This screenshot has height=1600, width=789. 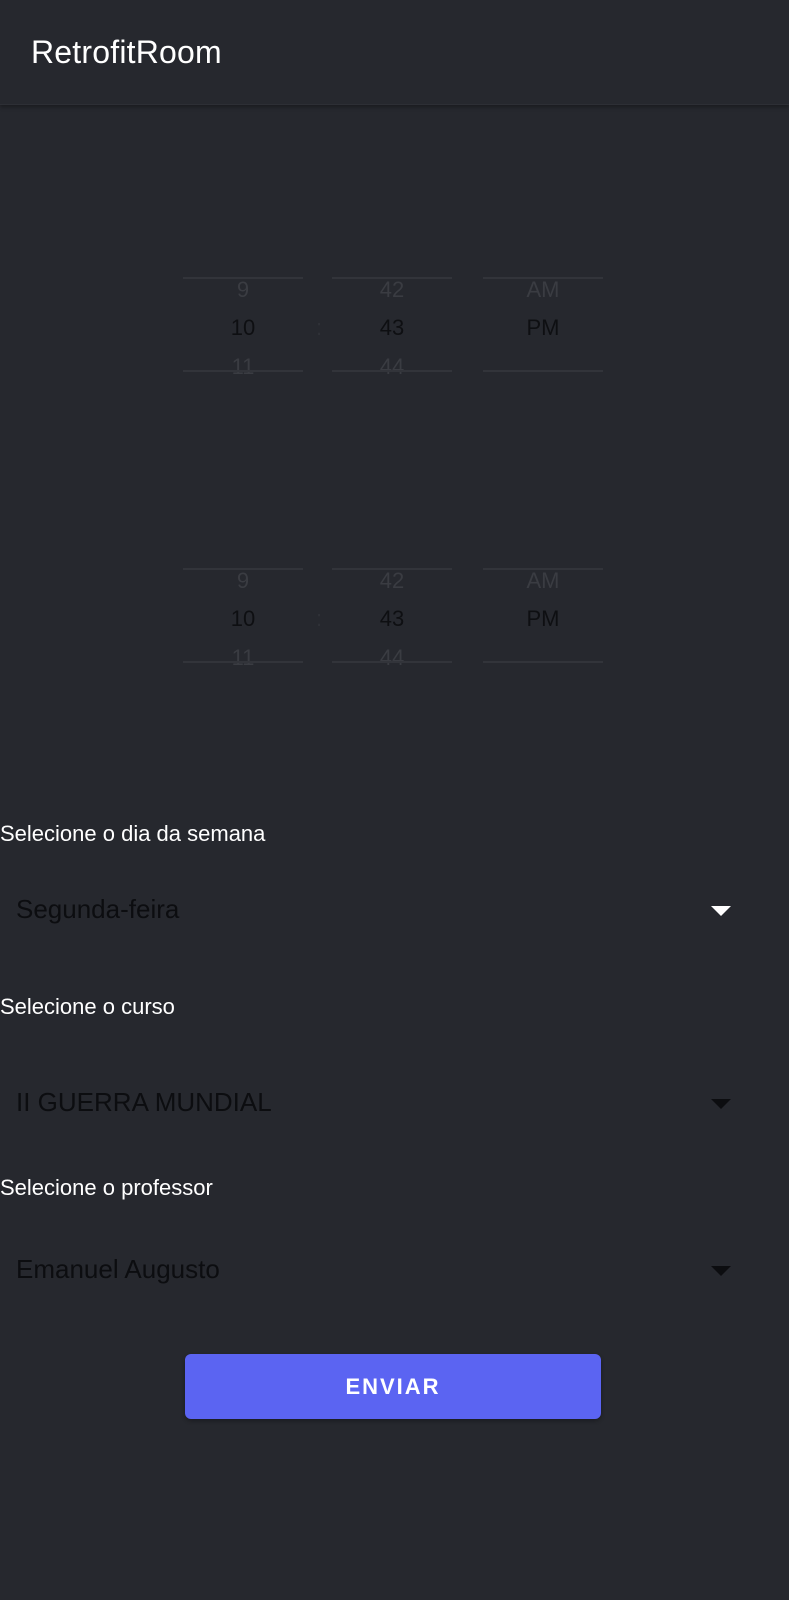 What do you see at coordinates (118, 1269) in the screenshot?
I see `teacher-selected: Emanuel Augusto` at bounding box center [118, 1269].